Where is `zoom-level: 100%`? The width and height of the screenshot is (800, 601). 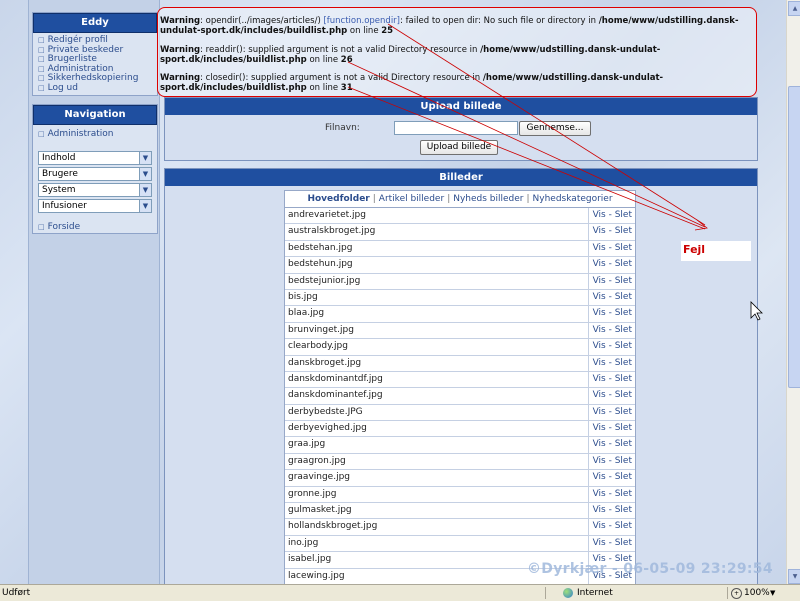
zoom-level: 100% is located at coordinates (757, 593).